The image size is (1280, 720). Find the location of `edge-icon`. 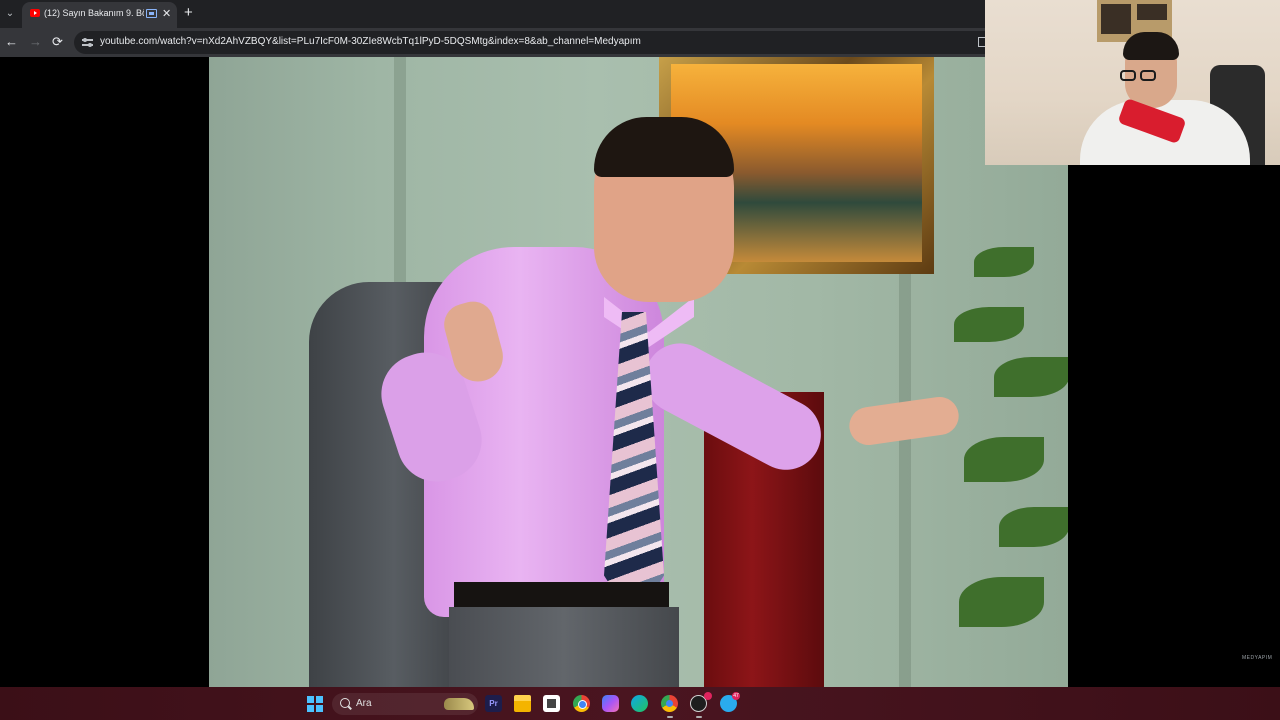

edge-icon is located at coordinates (639, 703).